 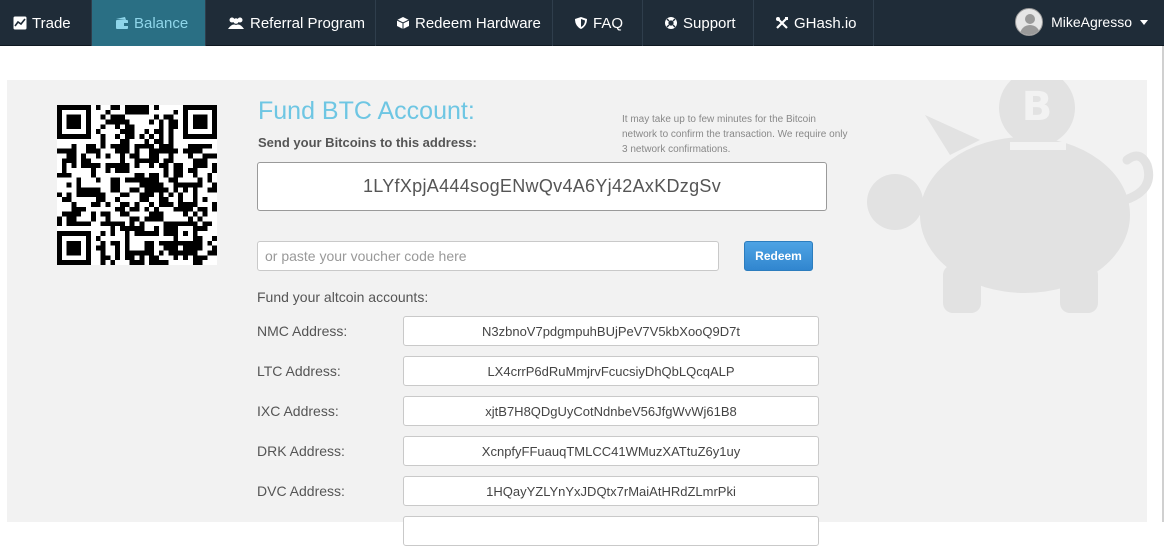 I want to click on dvc-address-field: 1HQayYZLYnYxJDQtx7rMaiAtHRdZLmrPki, so click(x=611, y=491).